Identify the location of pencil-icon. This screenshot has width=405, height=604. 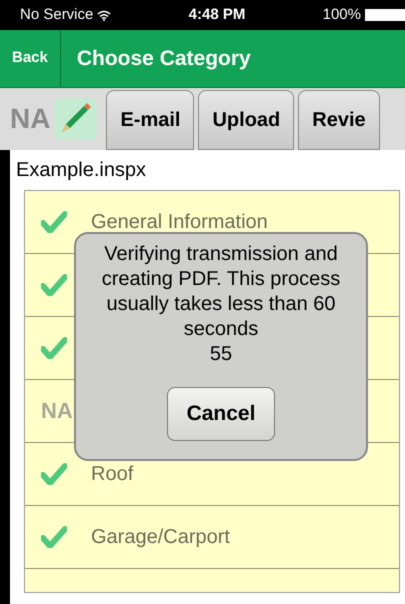
(75, 119).